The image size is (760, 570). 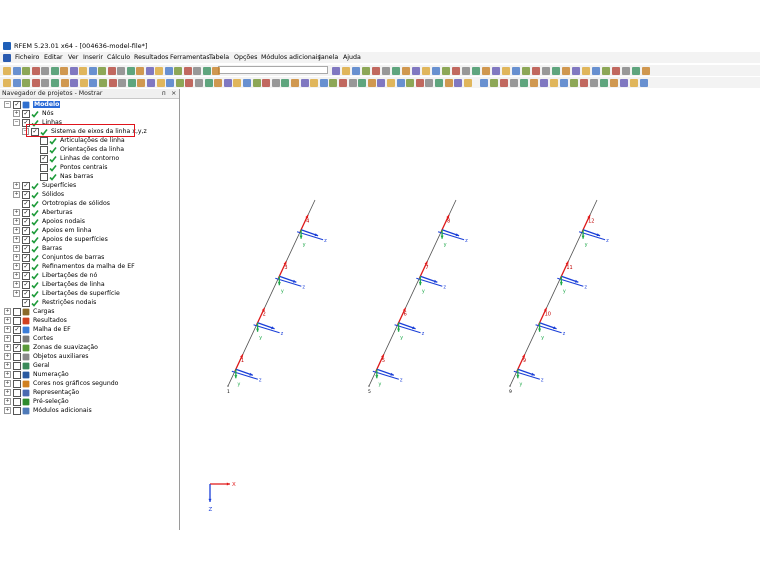 What do you see at coordinates (27, 57) in the screenshot?
I see `menu-ficheiro: Ficheiro` at bounding box center [27, 57].